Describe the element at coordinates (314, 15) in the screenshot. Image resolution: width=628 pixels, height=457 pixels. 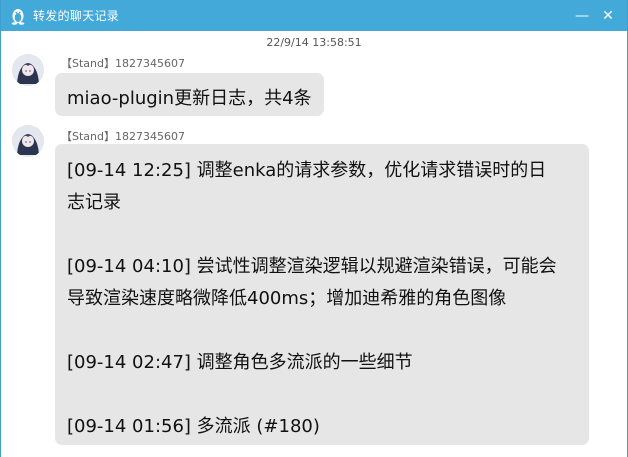
I see `title-bar: 转发的聊天记录 — ✕` at that location.